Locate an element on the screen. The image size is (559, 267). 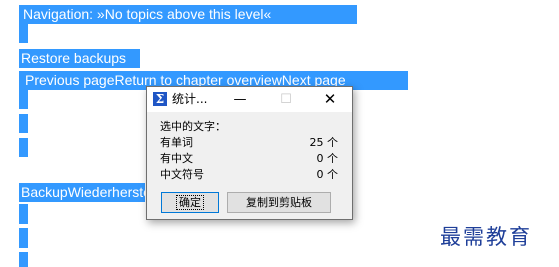
ok-button-label: 确定 is located at coordinates (190, 202).